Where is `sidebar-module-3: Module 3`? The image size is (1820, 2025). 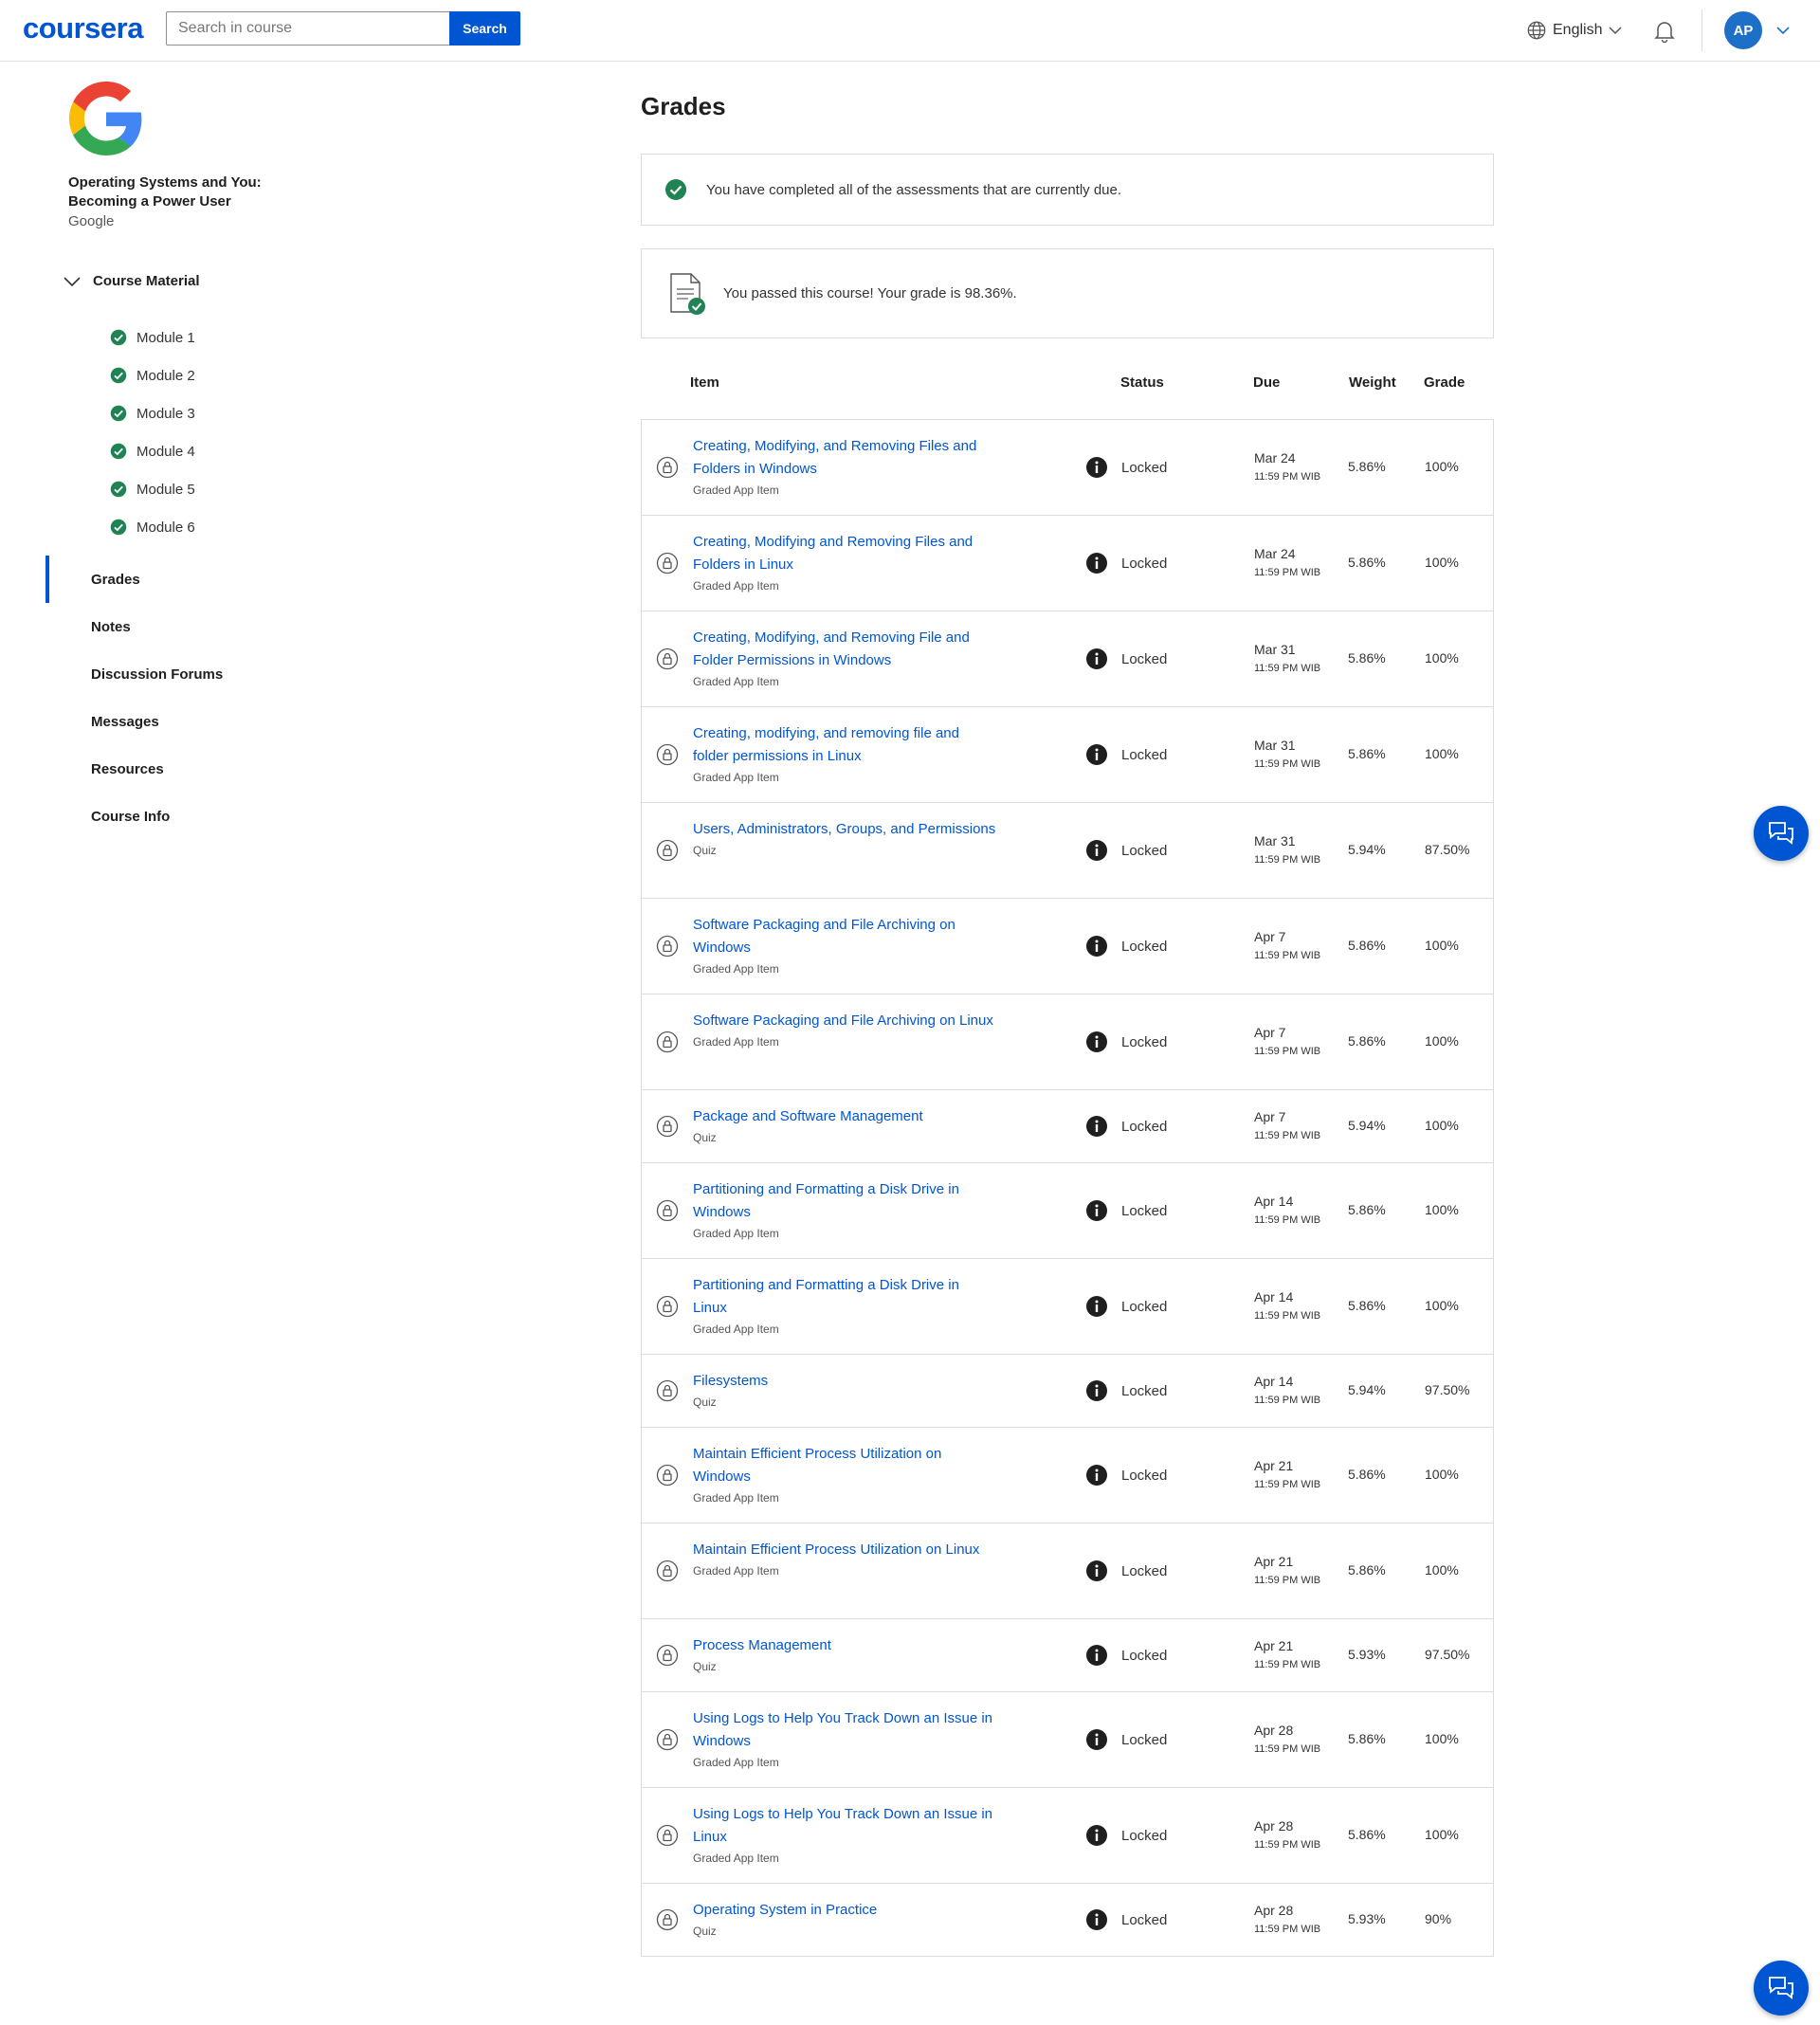
sidebar-module-3: Module 3 is located at coordinates (152, 413).